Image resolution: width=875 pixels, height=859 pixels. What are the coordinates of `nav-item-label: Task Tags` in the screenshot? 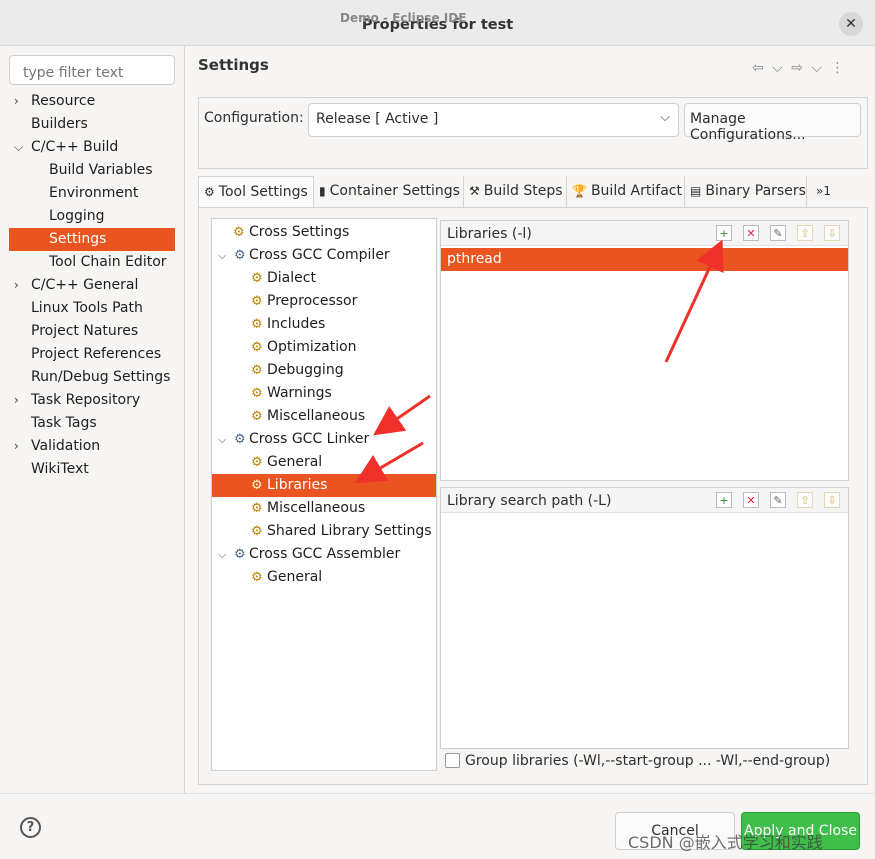 It's located at (64, 423).